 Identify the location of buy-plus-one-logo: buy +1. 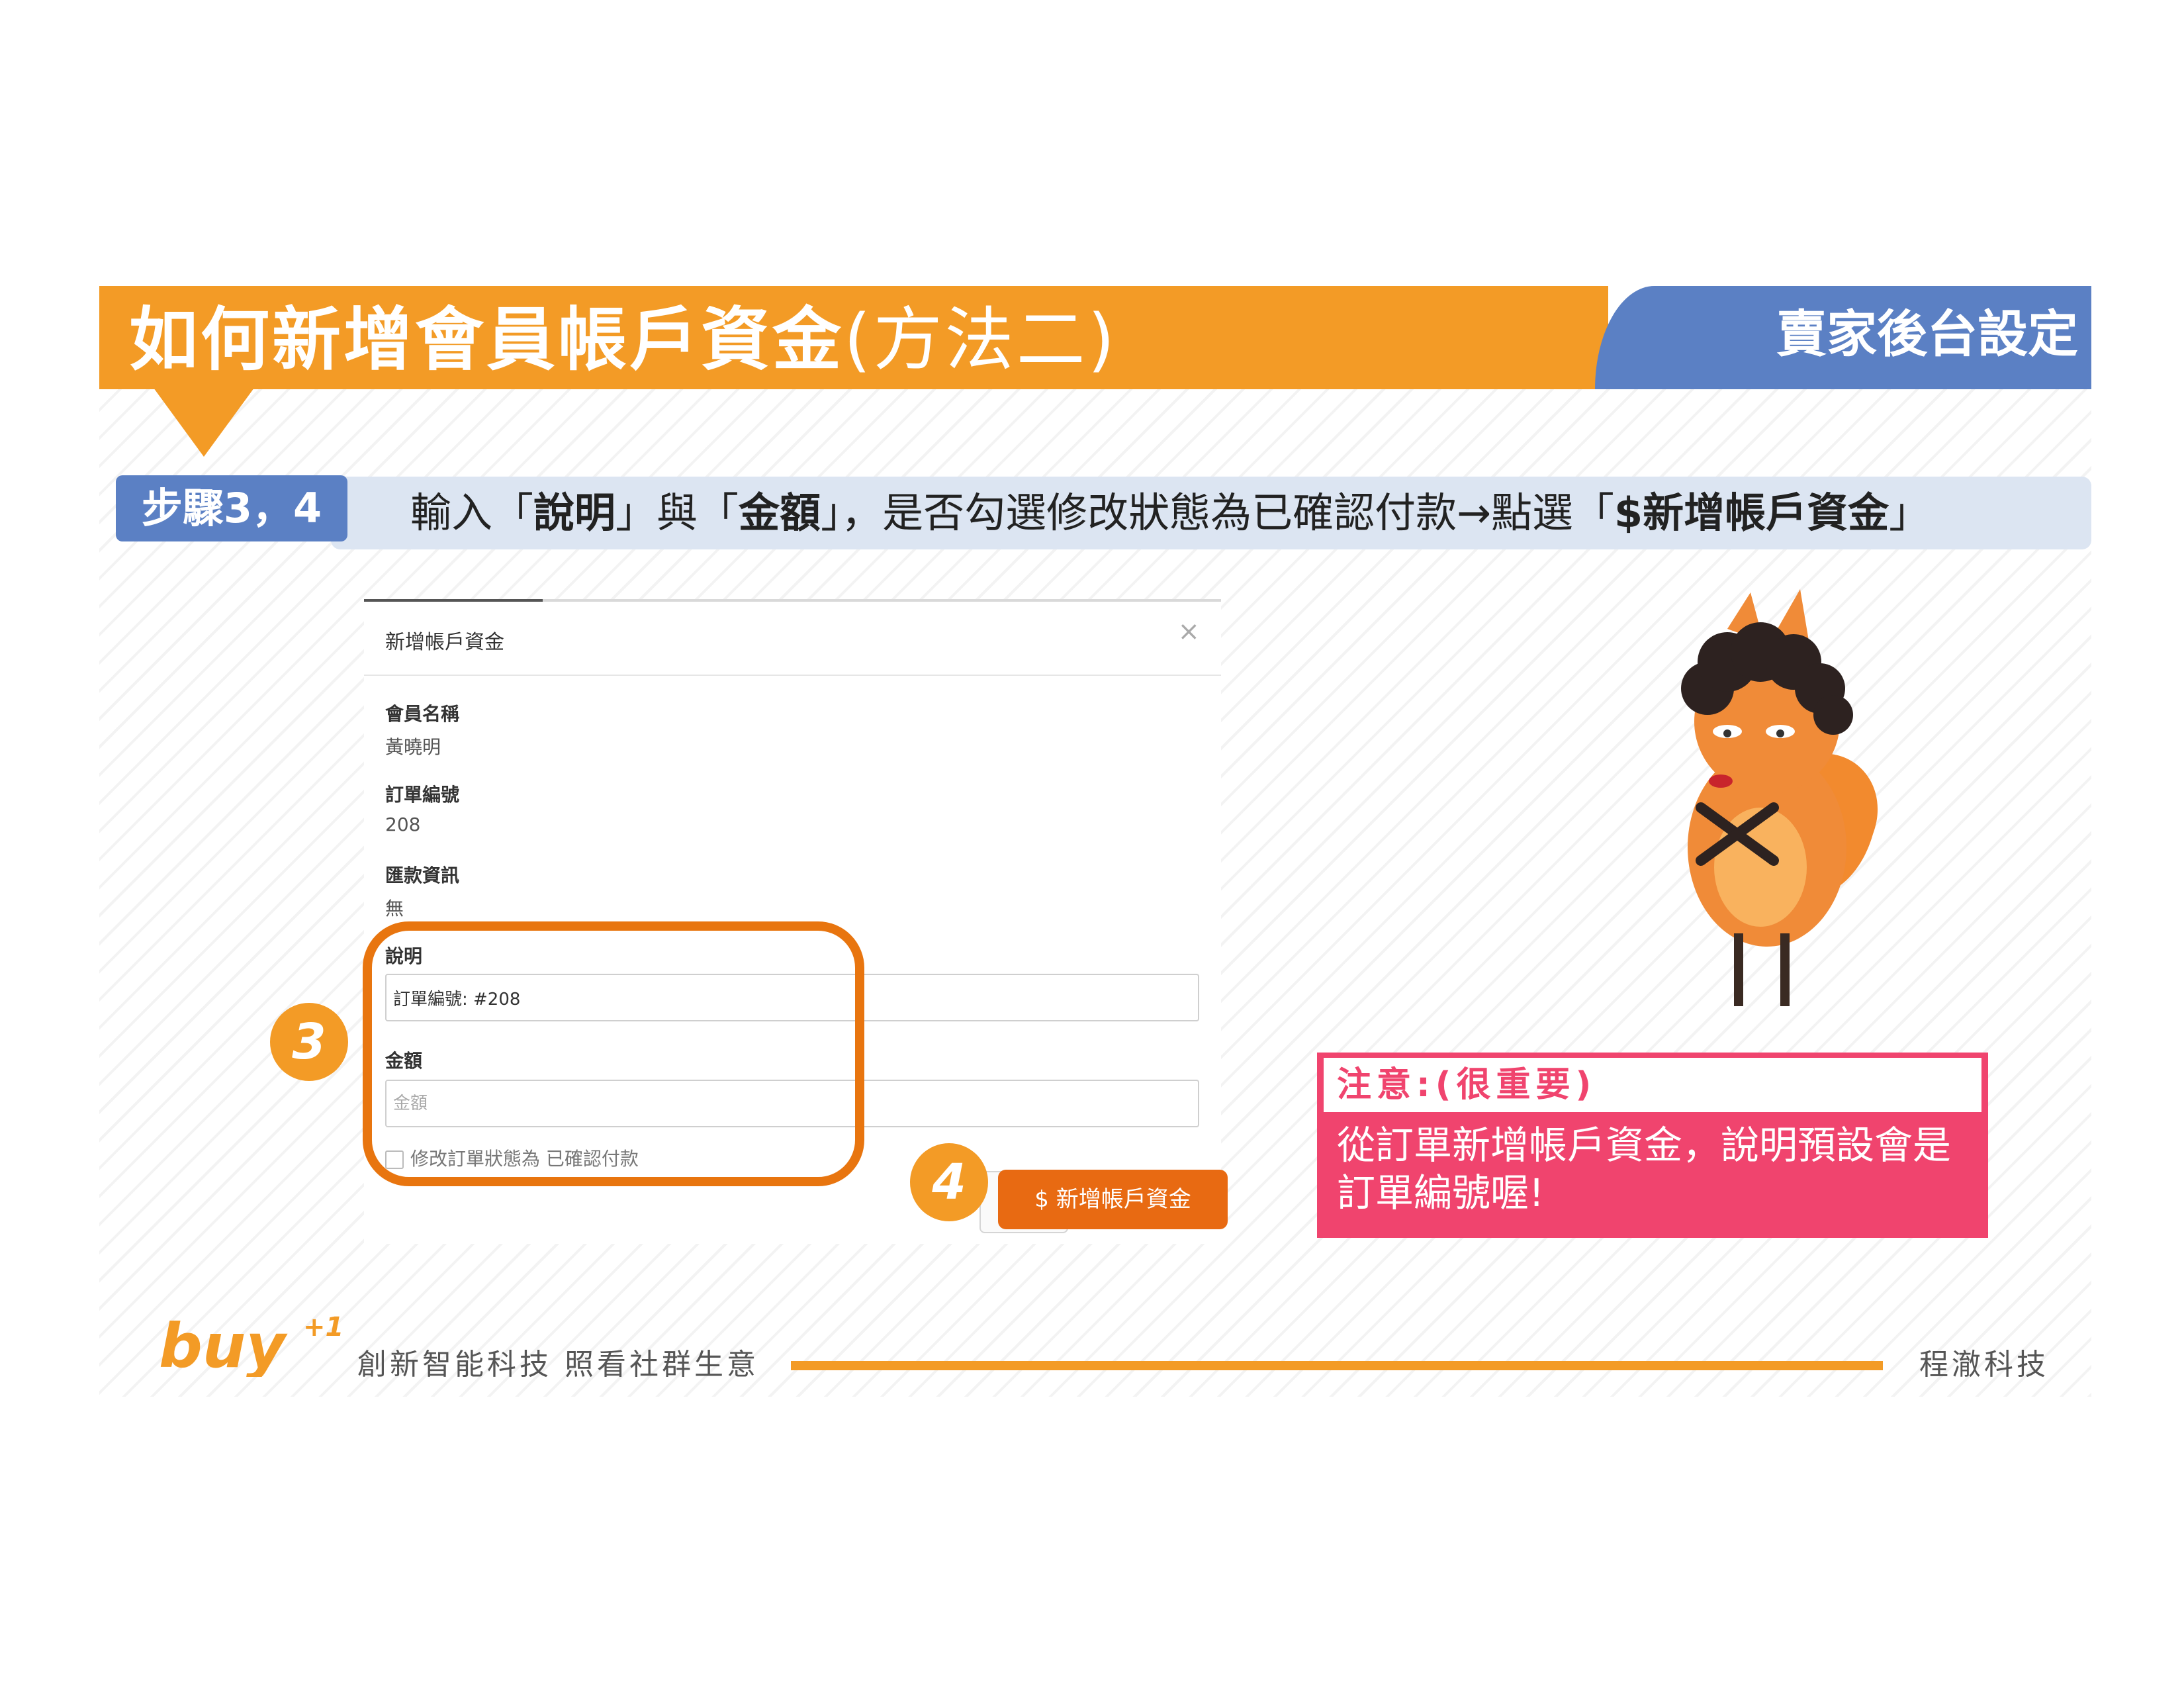
(251, 1344).